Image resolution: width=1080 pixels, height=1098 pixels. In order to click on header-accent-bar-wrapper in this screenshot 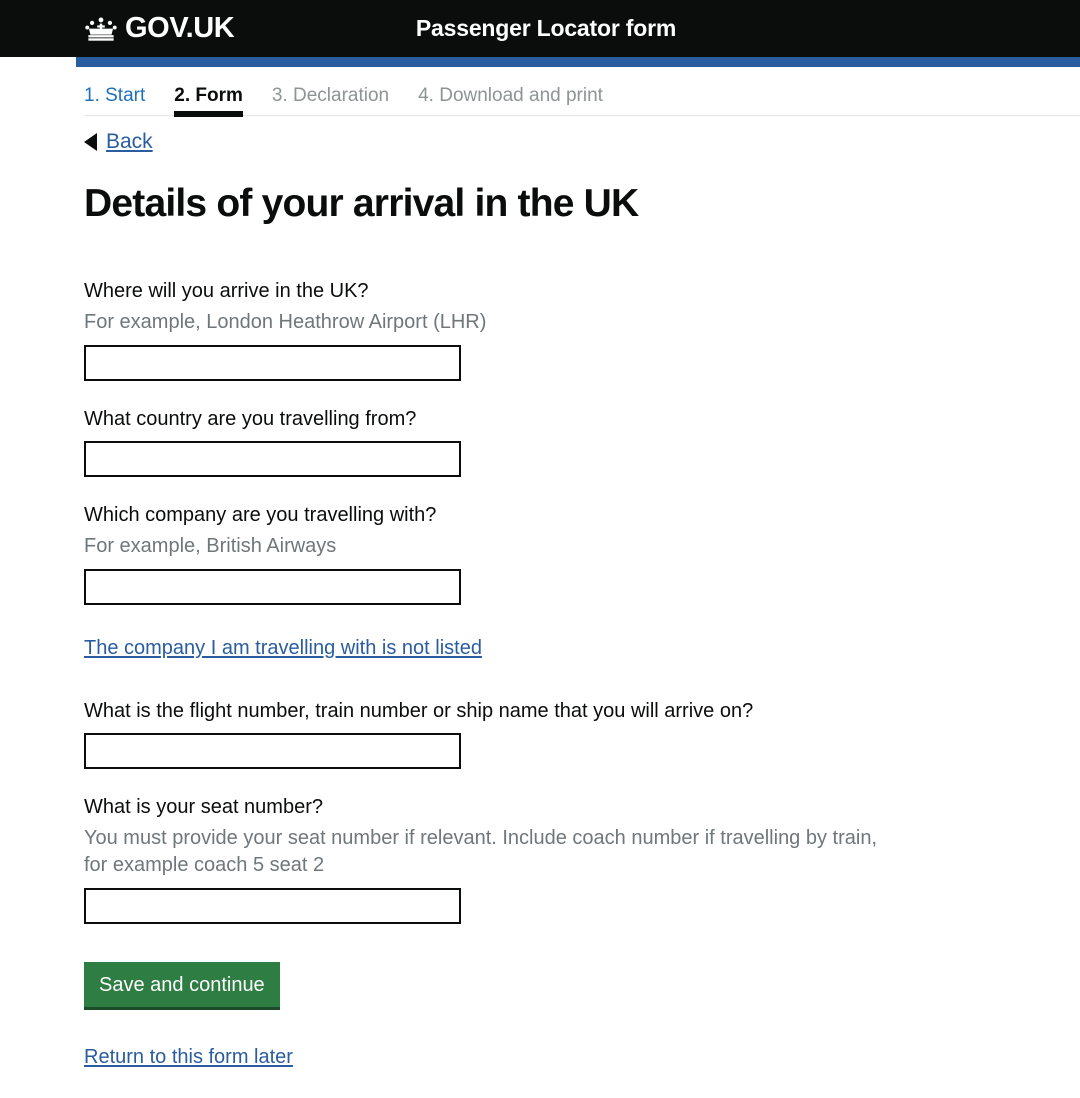, I will do `click(540, 62)`.